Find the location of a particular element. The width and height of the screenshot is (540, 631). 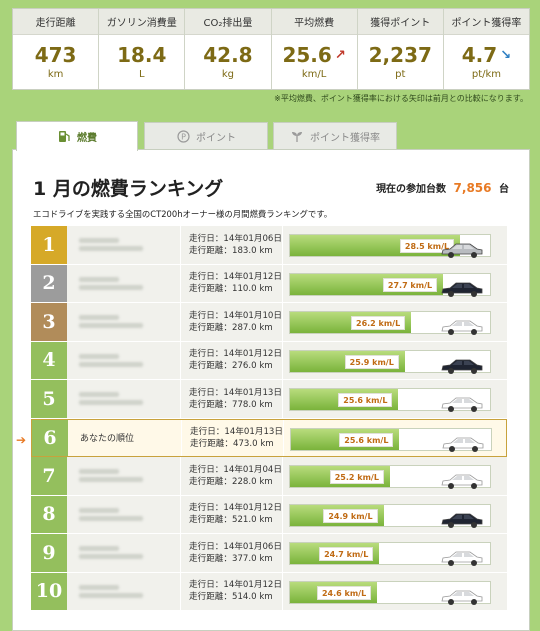

ranking-row: 3 走行日：14年01月10日 走行距離：287.0 km 26.2 km/L is located at coordinates (269, 322).